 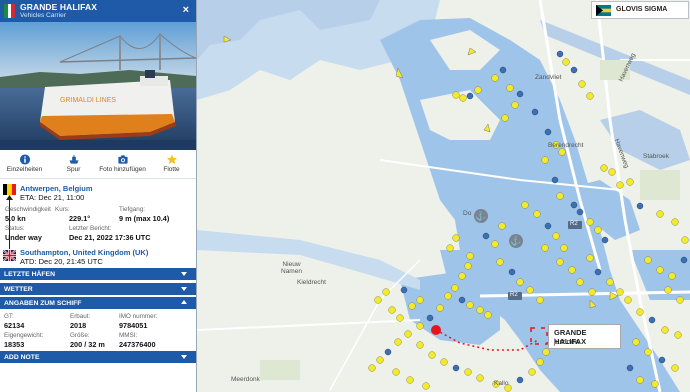 I want to click on section-weather: WETTER, so click(x=98, y=289).